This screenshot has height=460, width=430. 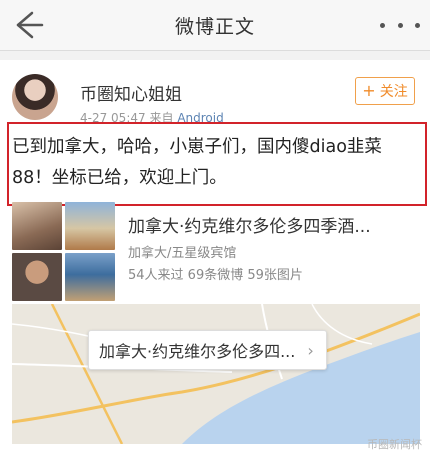 I want to click on username: 币圈知心姐姐, so click(x=131, y=92).